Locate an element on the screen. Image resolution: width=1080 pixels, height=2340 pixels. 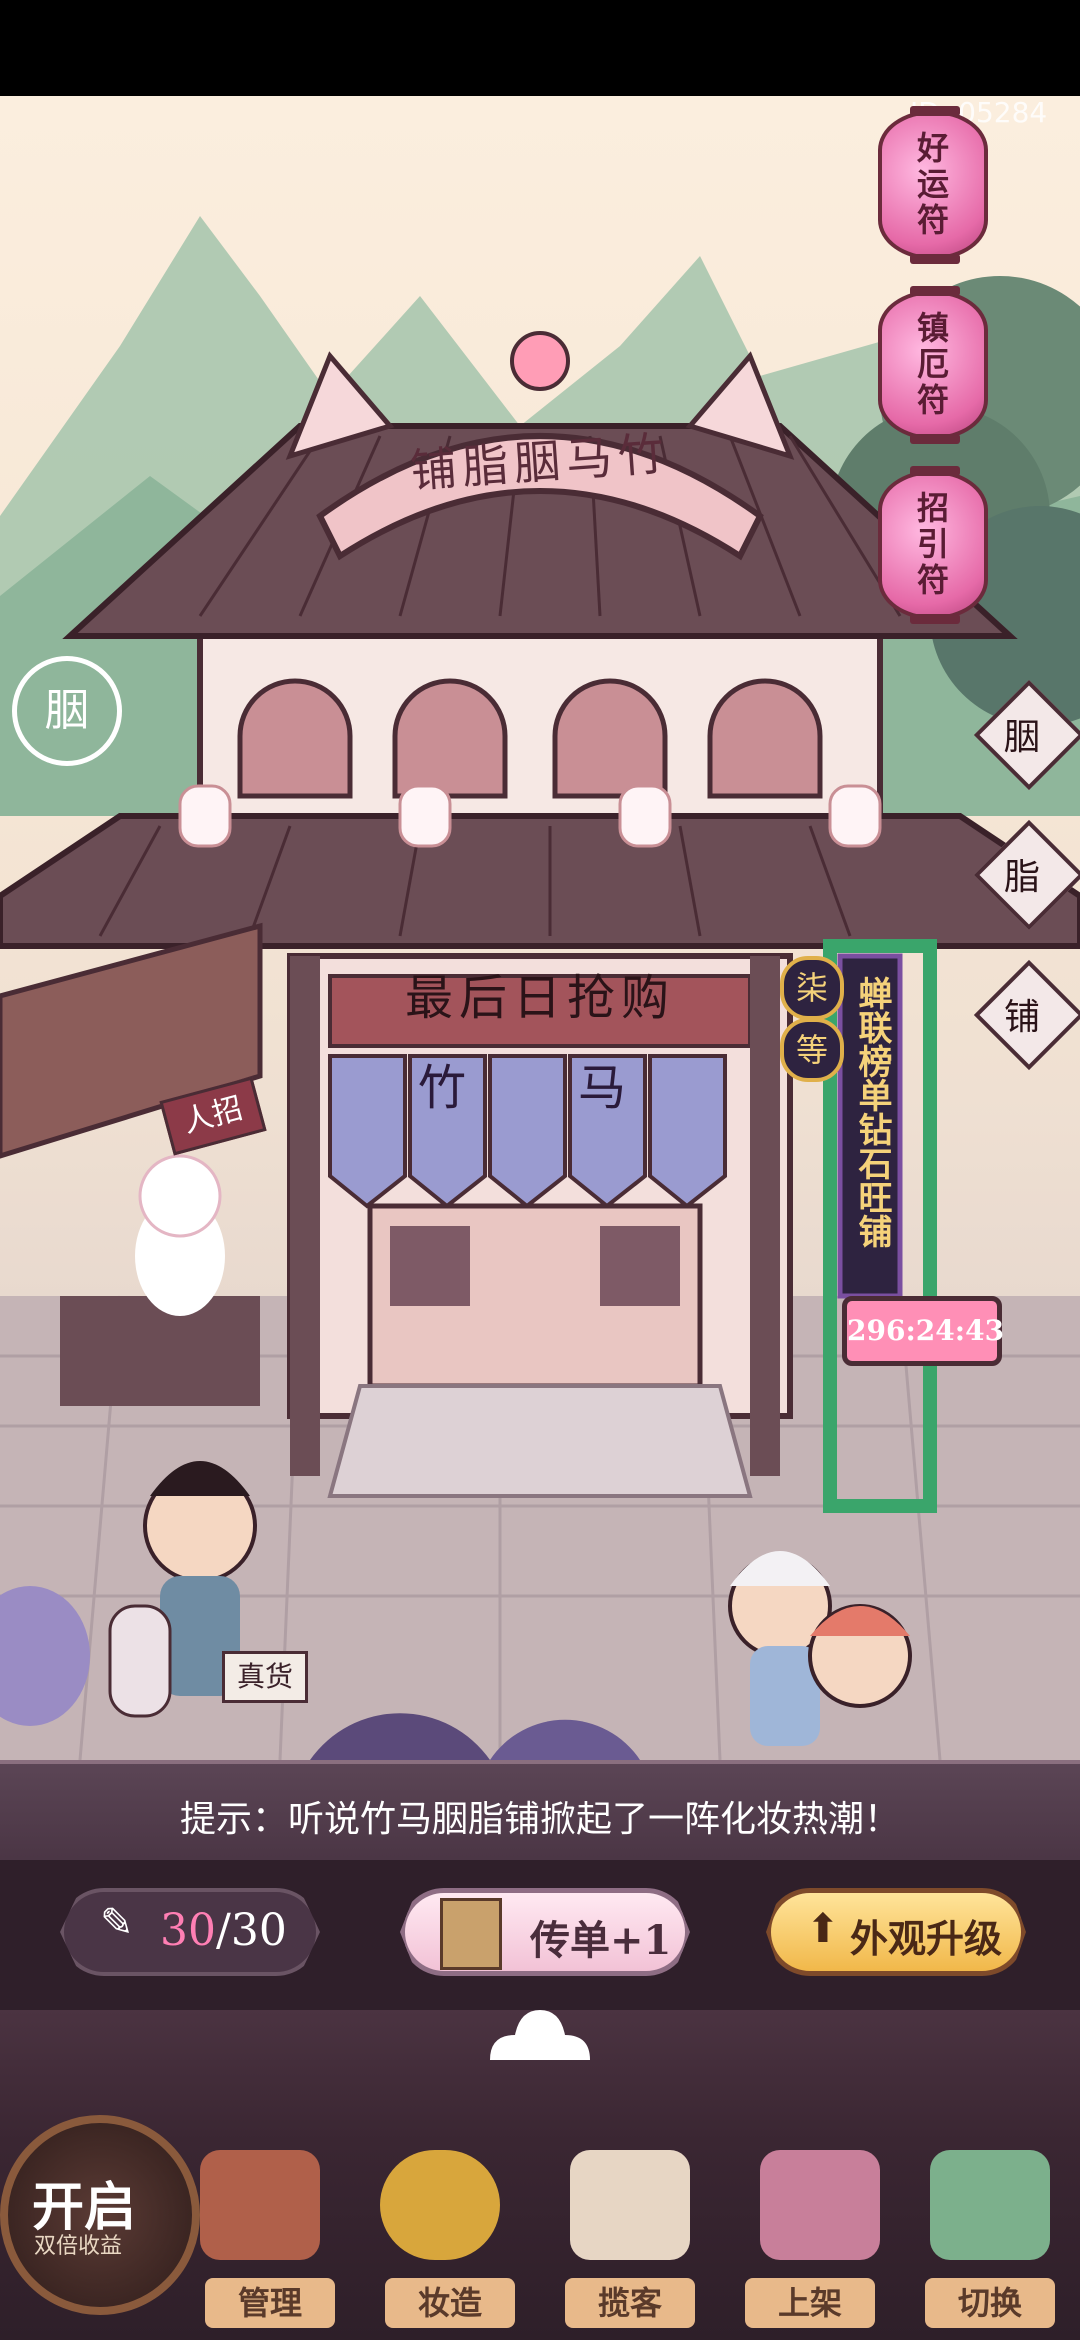
lantern-ward-label: 镇厄符 is located at coordinates (932, 364).